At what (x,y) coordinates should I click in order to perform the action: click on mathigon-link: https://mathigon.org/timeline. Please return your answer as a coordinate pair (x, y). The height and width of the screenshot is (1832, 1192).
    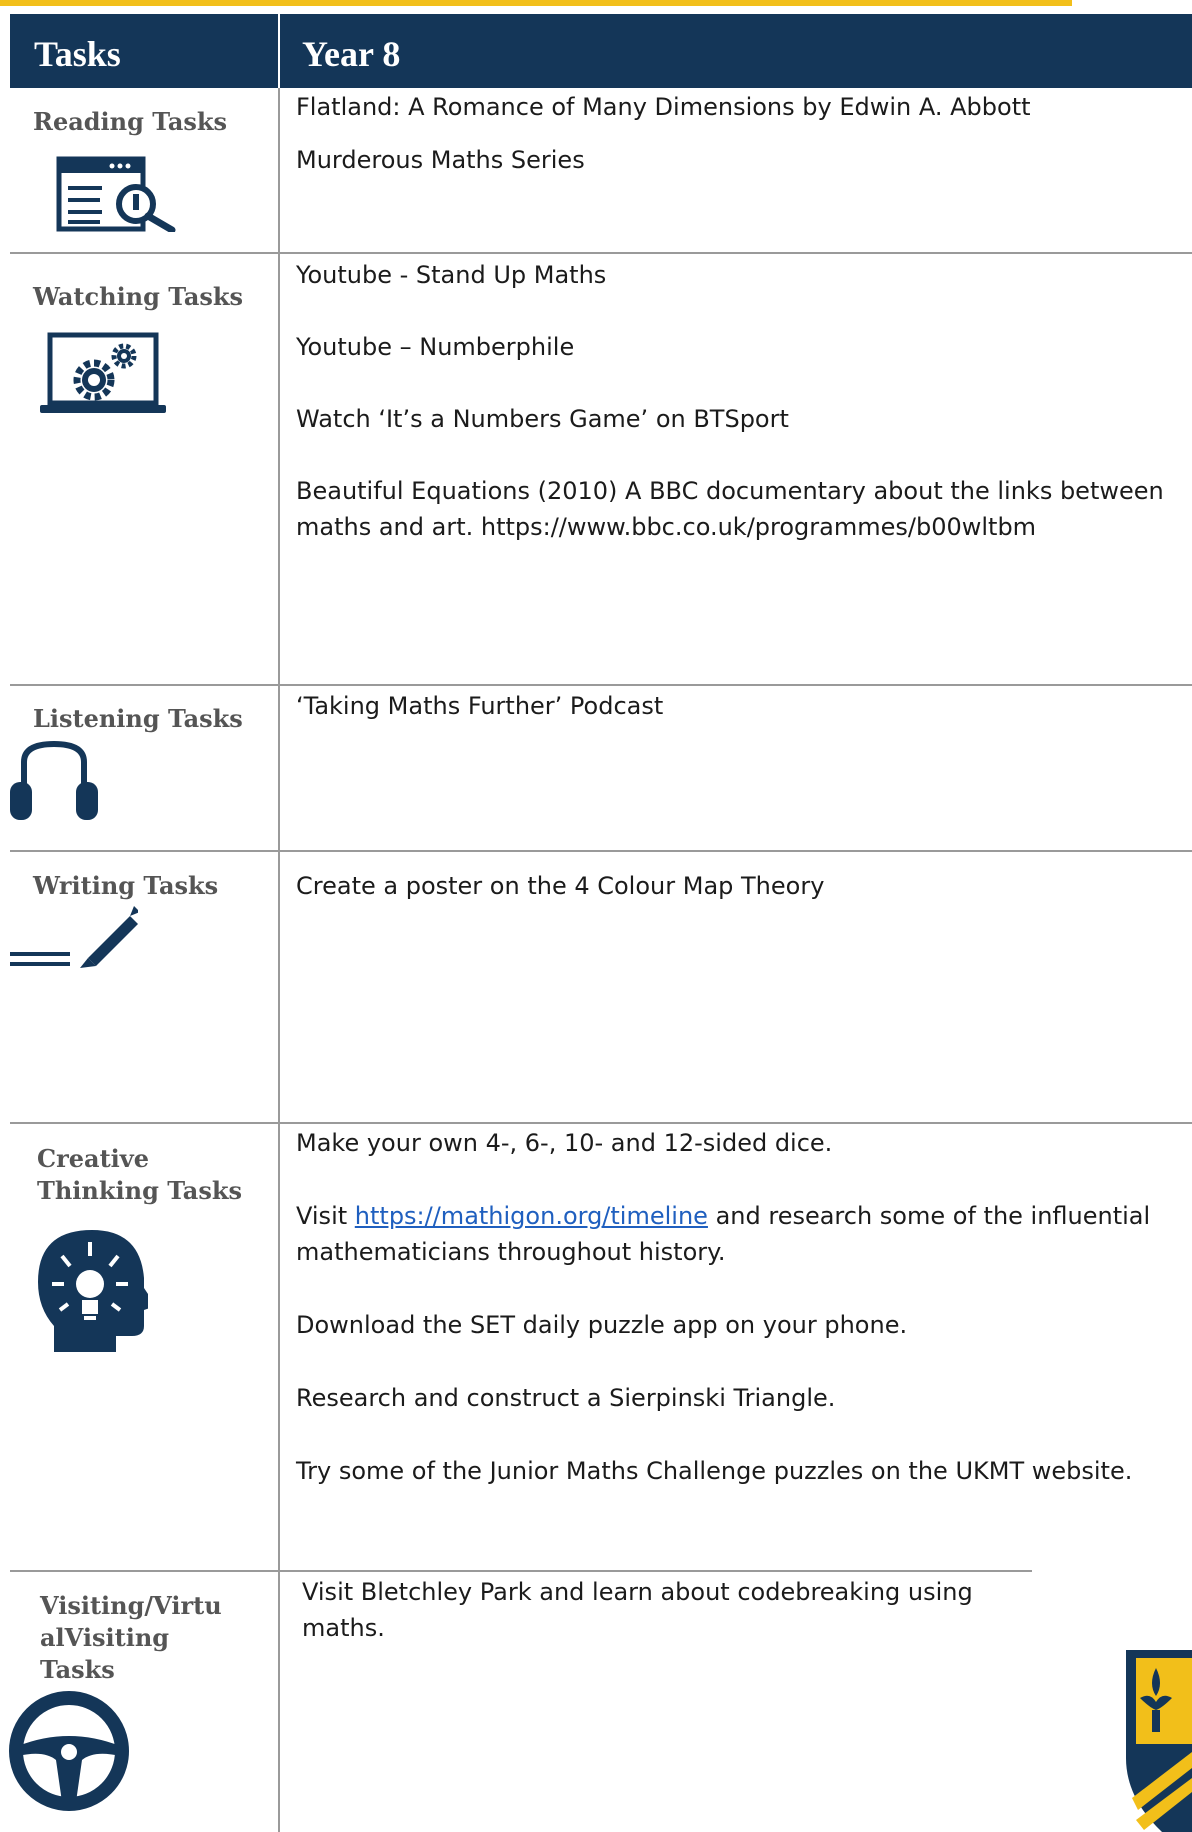
    Looking at the image, I should click on (531, 1216).